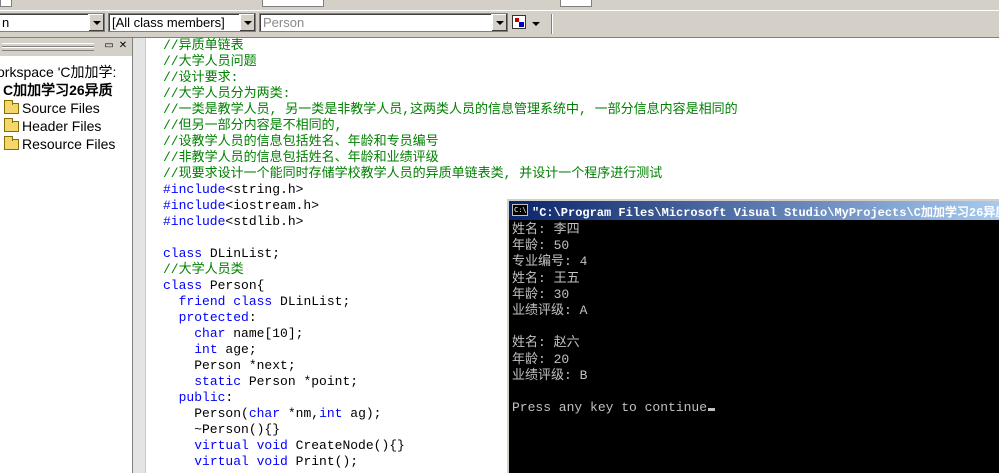 This screenshot has width=999, height=473. I want to click on code-keyword: friend class, so click(225, 301).